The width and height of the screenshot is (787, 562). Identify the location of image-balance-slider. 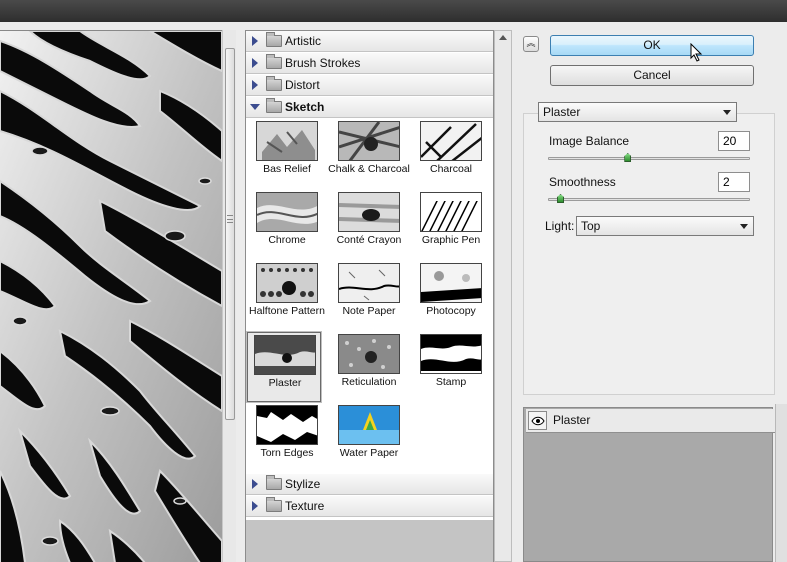
(649, 158).